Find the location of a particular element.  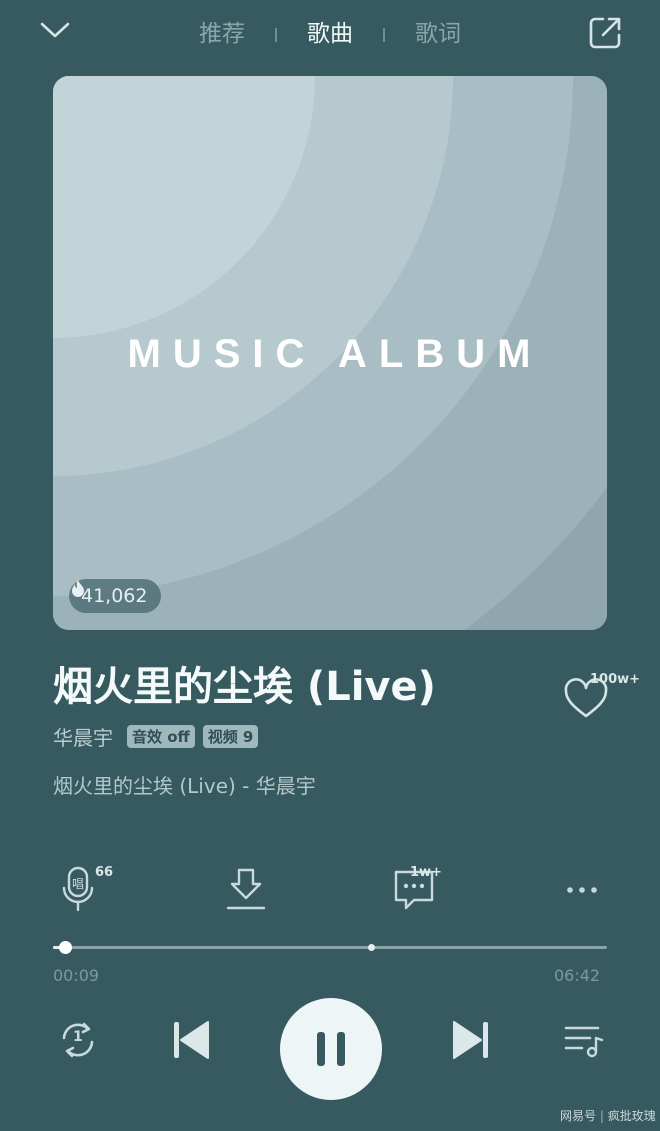

progress-marker is located at coordinates (371, 947).